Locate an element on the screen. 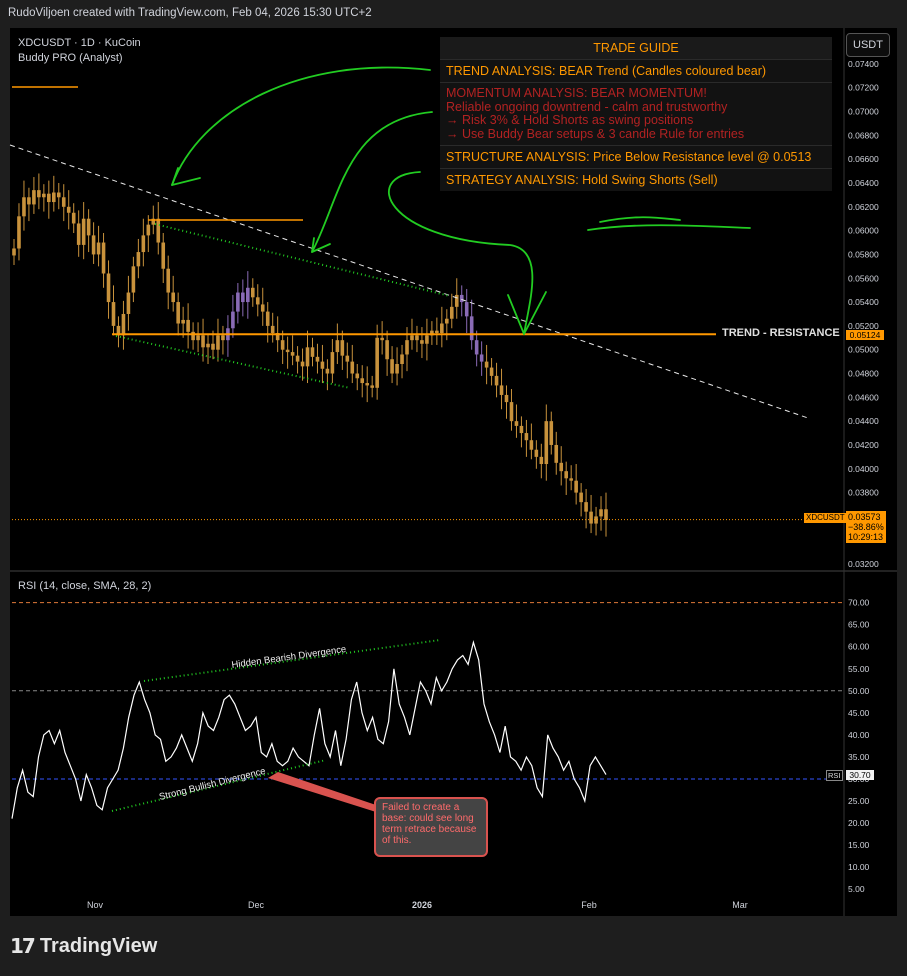  price-tick-label: 0.03200 is located at coordinates (863, 564).